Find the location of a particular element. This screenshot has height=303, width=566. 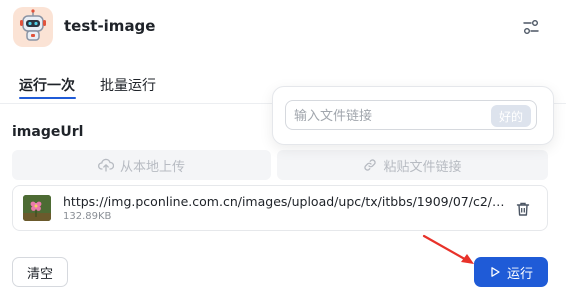

paste-link-label: 粘贴文件链接 is located at coordinates (422, 167).